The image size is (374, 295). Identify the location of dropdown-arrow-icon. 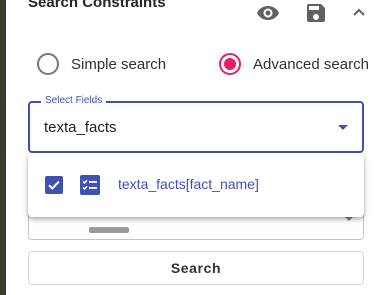
(343, 127).